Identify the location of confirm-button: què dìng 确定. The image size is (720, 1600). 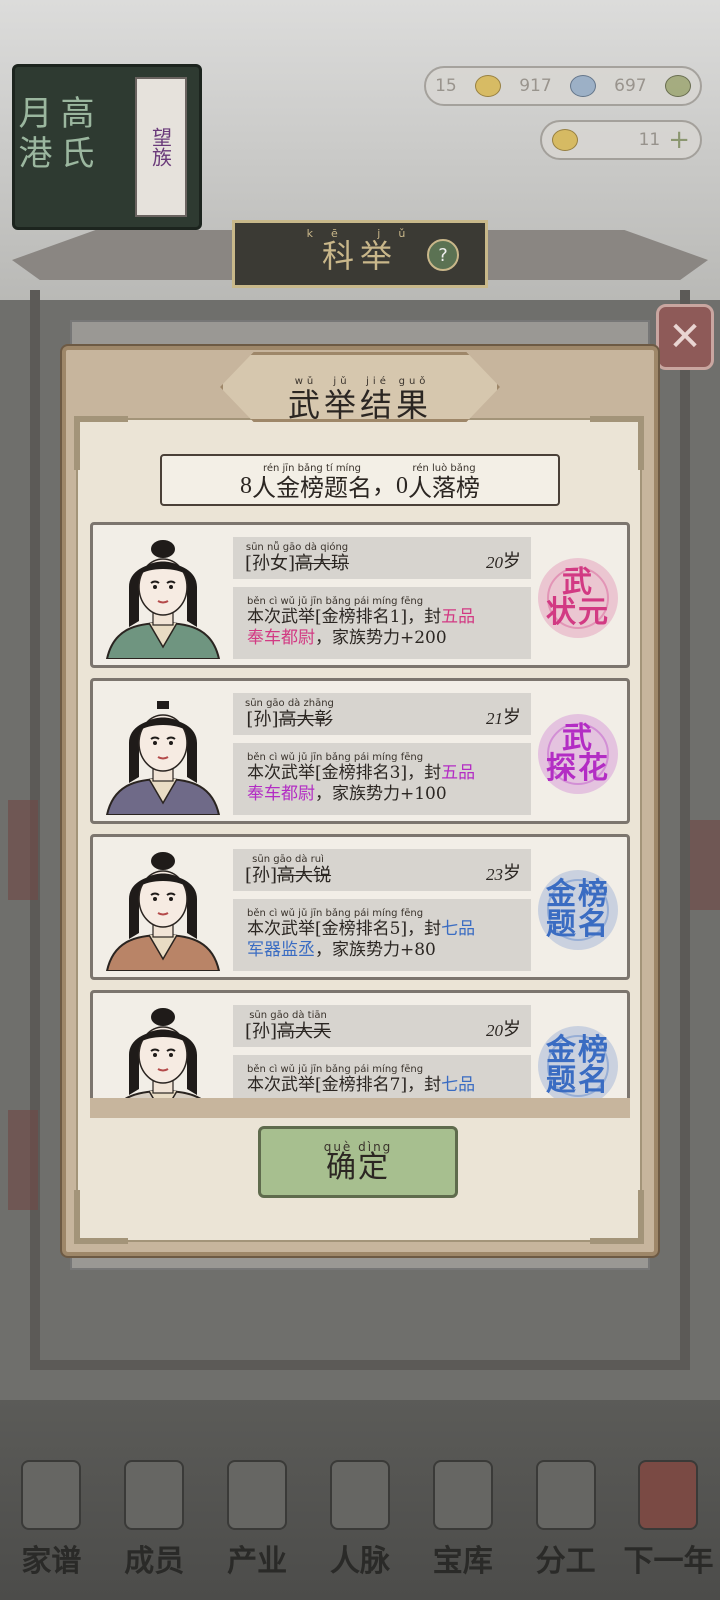
(358, 1162).